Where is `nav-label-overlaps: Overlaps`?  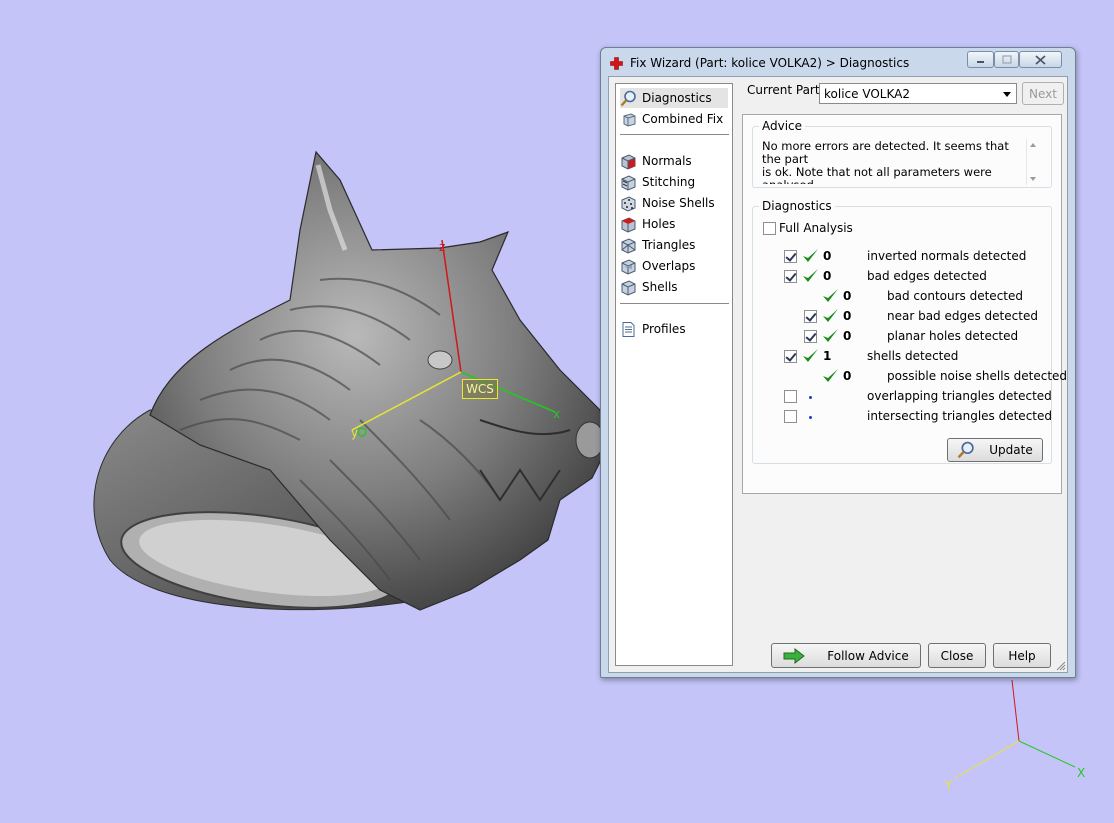
nav-label-overlaps: Overlaps is located at coordinates (669, 266).